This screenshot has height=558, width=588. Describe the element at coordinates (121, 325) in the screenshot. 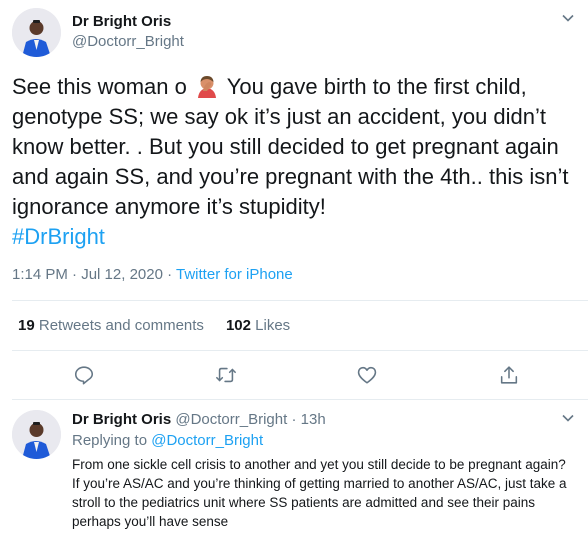

I see `retweets-label: Retweets and comments` at that location.